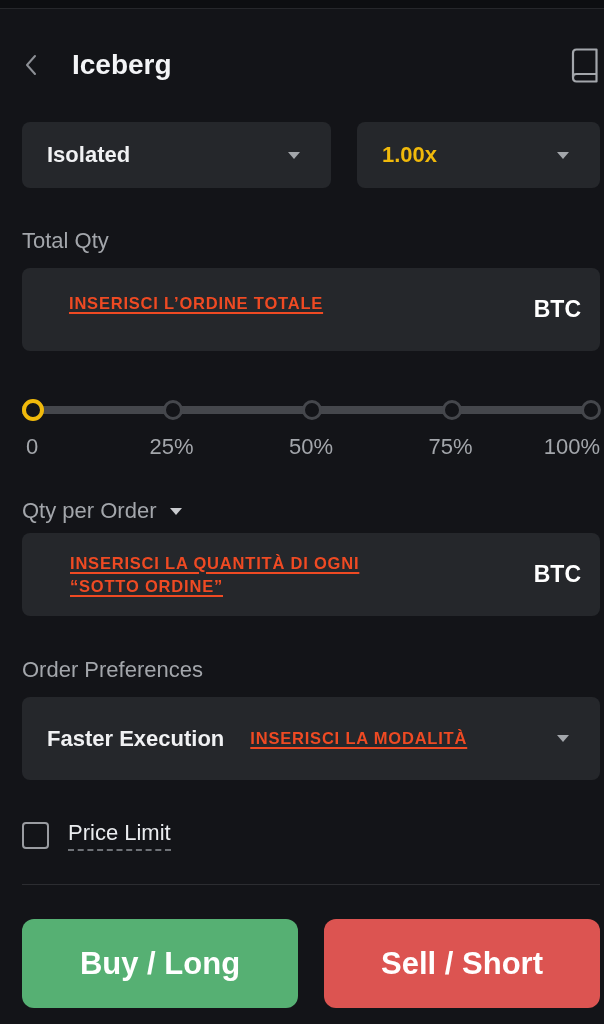 Image resolution: width=604 pixels, height=1024 pixels. I want to click on qty-per-order-field: INSERISCI LA QUANTITÀ DI OGNI “SOTTO ORDINE” BTC, so click(311, 574).